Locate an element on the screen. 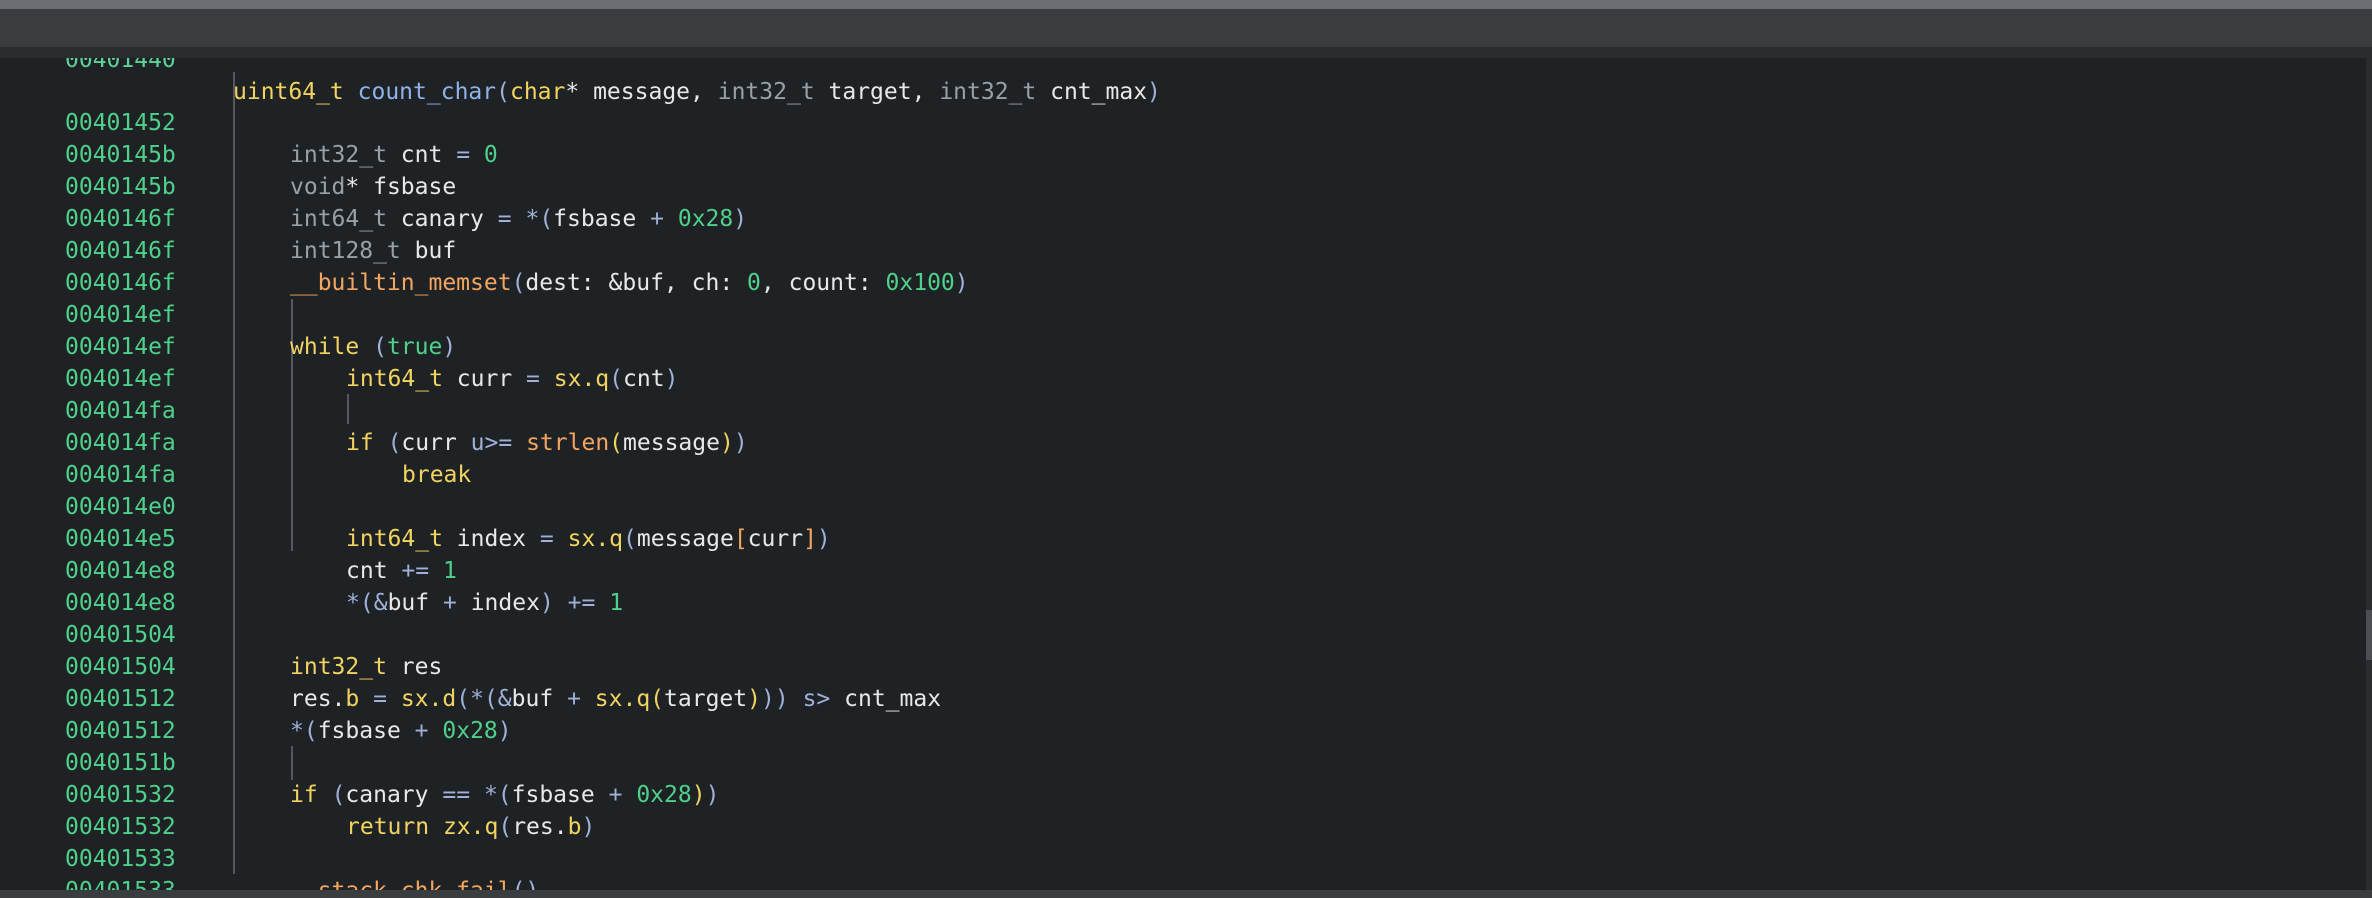 The image size is (2372, 898). code-line: 0040146f is located at coordinates (88, 265).